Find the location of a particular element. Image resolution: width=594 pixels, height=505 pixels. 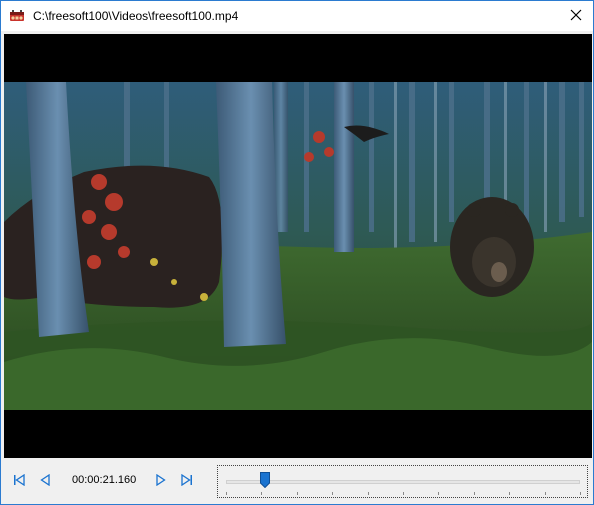

close-button is located at coordinates (576, 16).